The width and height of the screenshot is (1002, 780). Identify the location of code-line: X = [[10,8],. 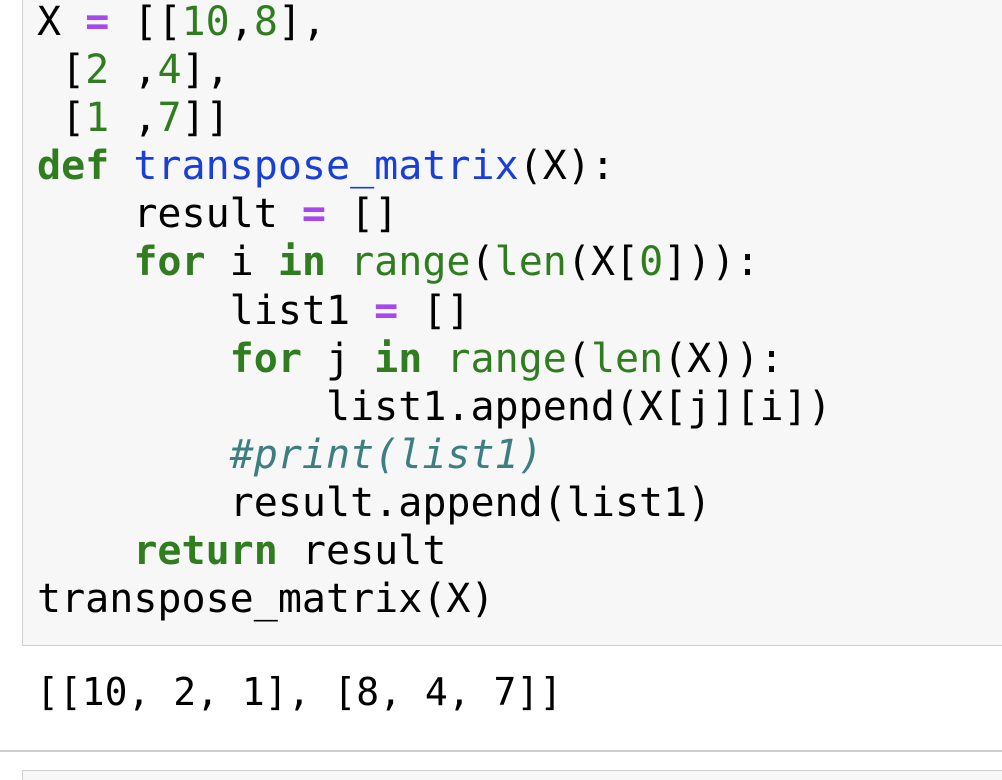
(434, 23).